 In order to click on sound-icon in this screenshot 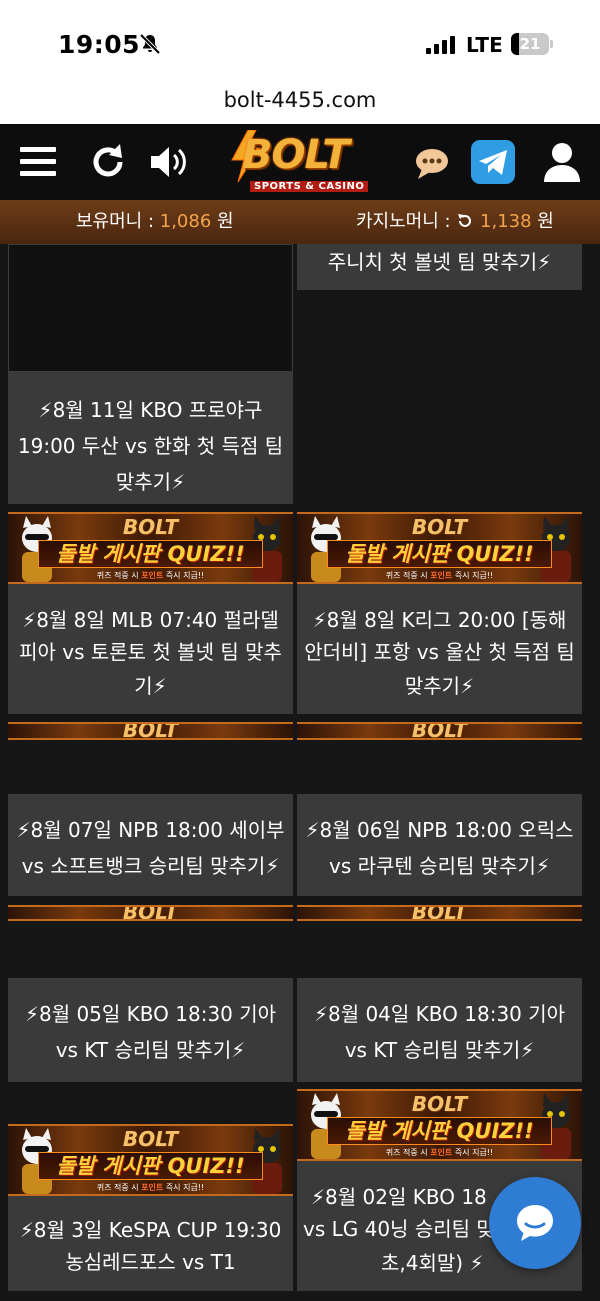, I will do `click(167, 162)`.